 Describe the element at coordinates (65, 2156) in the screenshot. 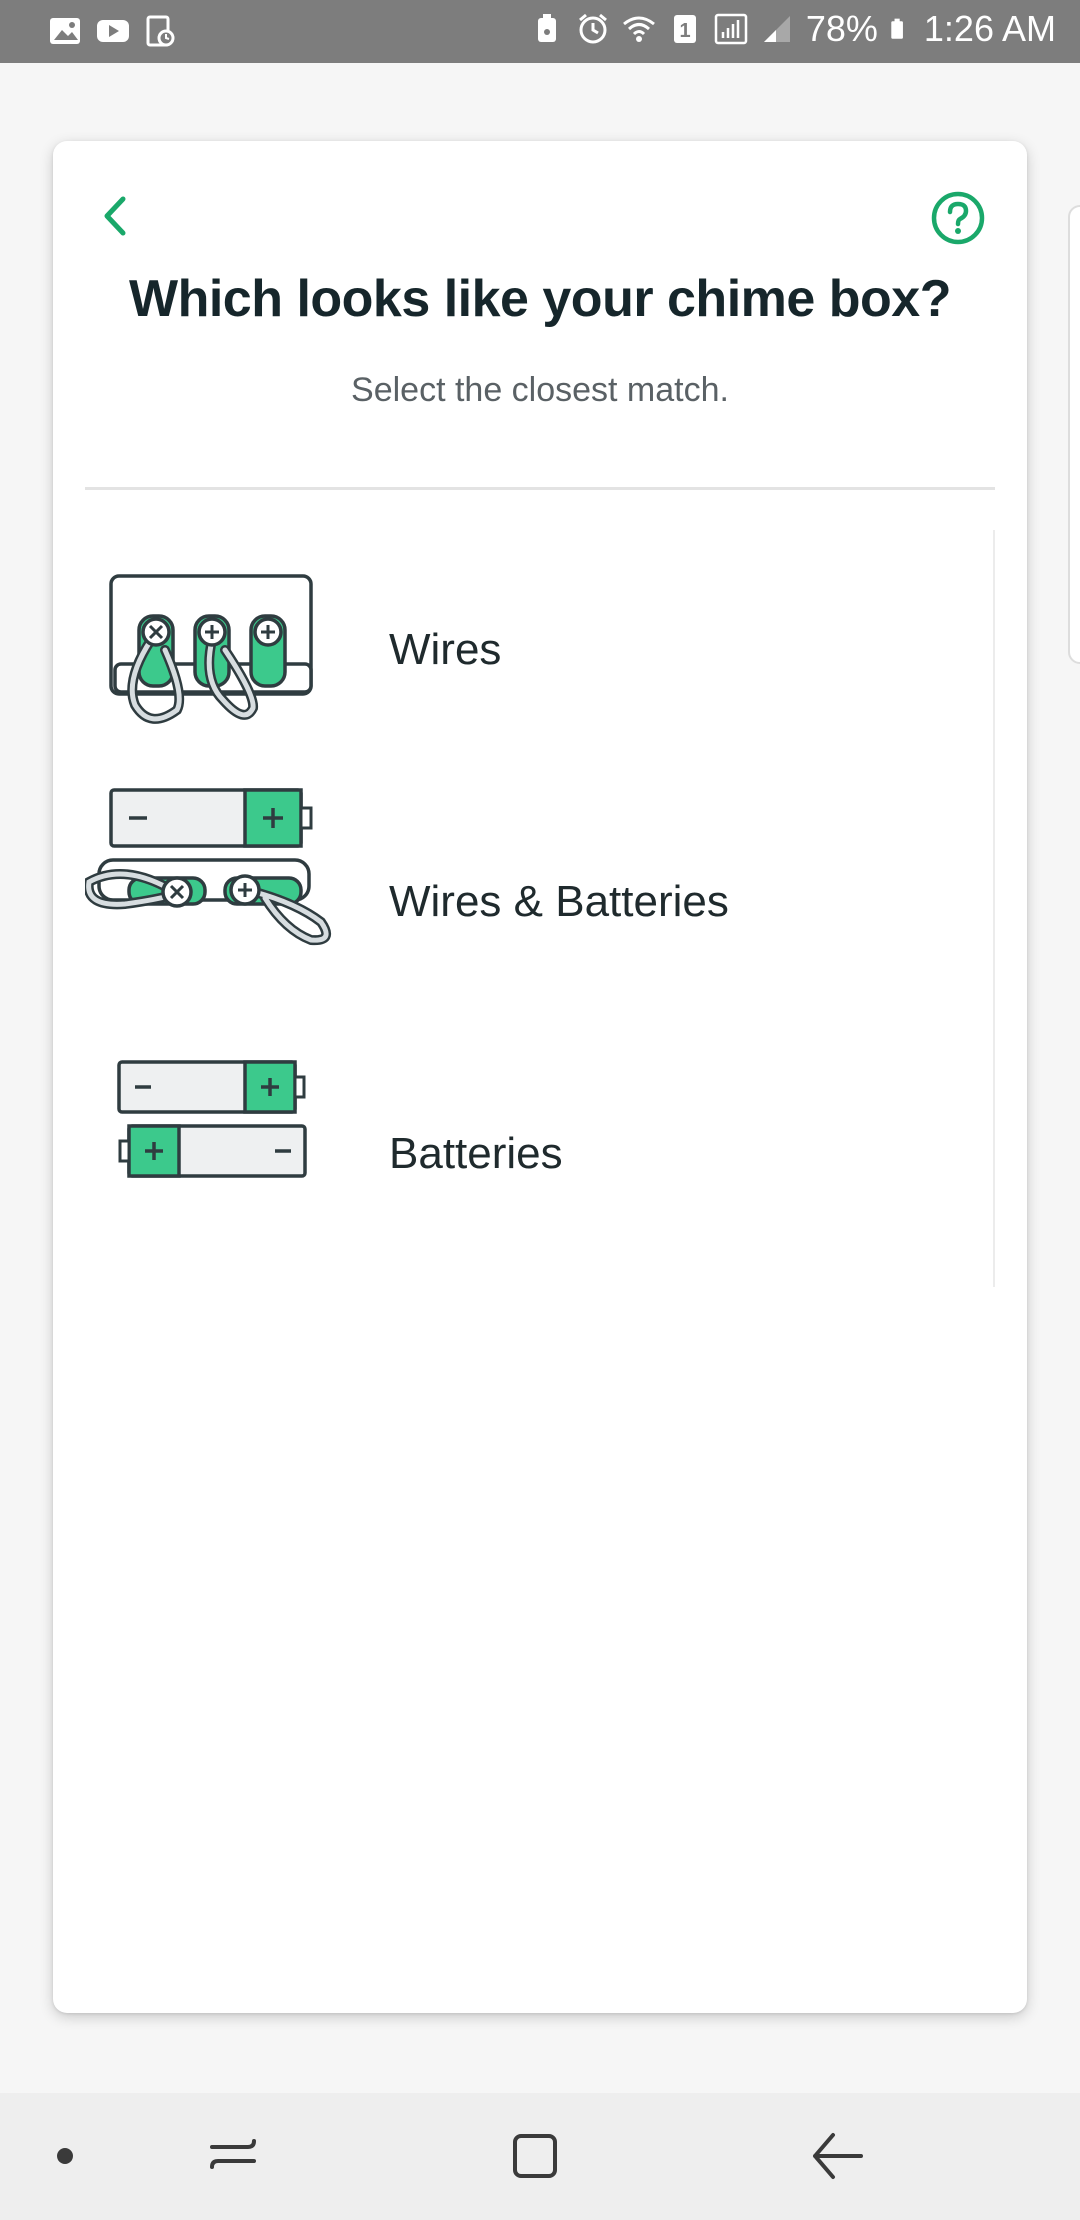

I see `dot-icon` at that location.